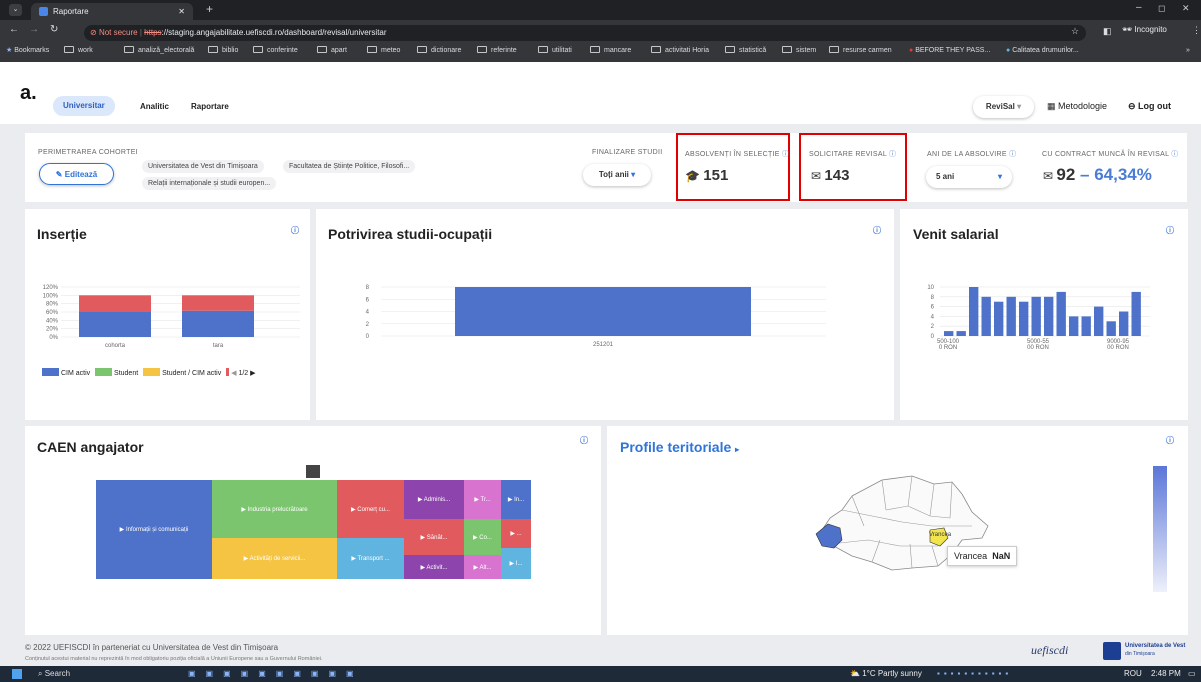  Describe the element at coordinates (126, 373) in the screenshot. I see `legend-item: Student` at that location.